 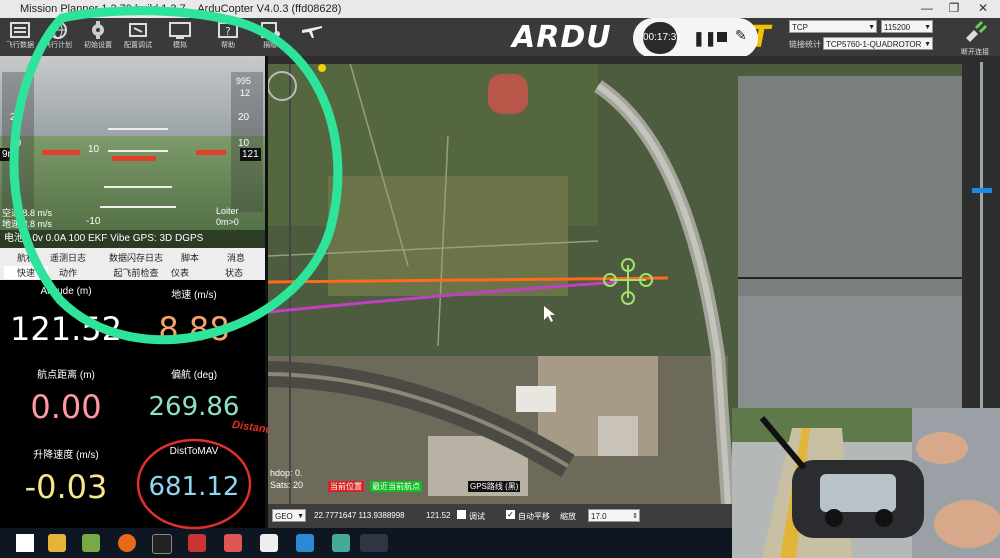 I want to click on recording-time: 00:17:31, so click(x=662, y=38).